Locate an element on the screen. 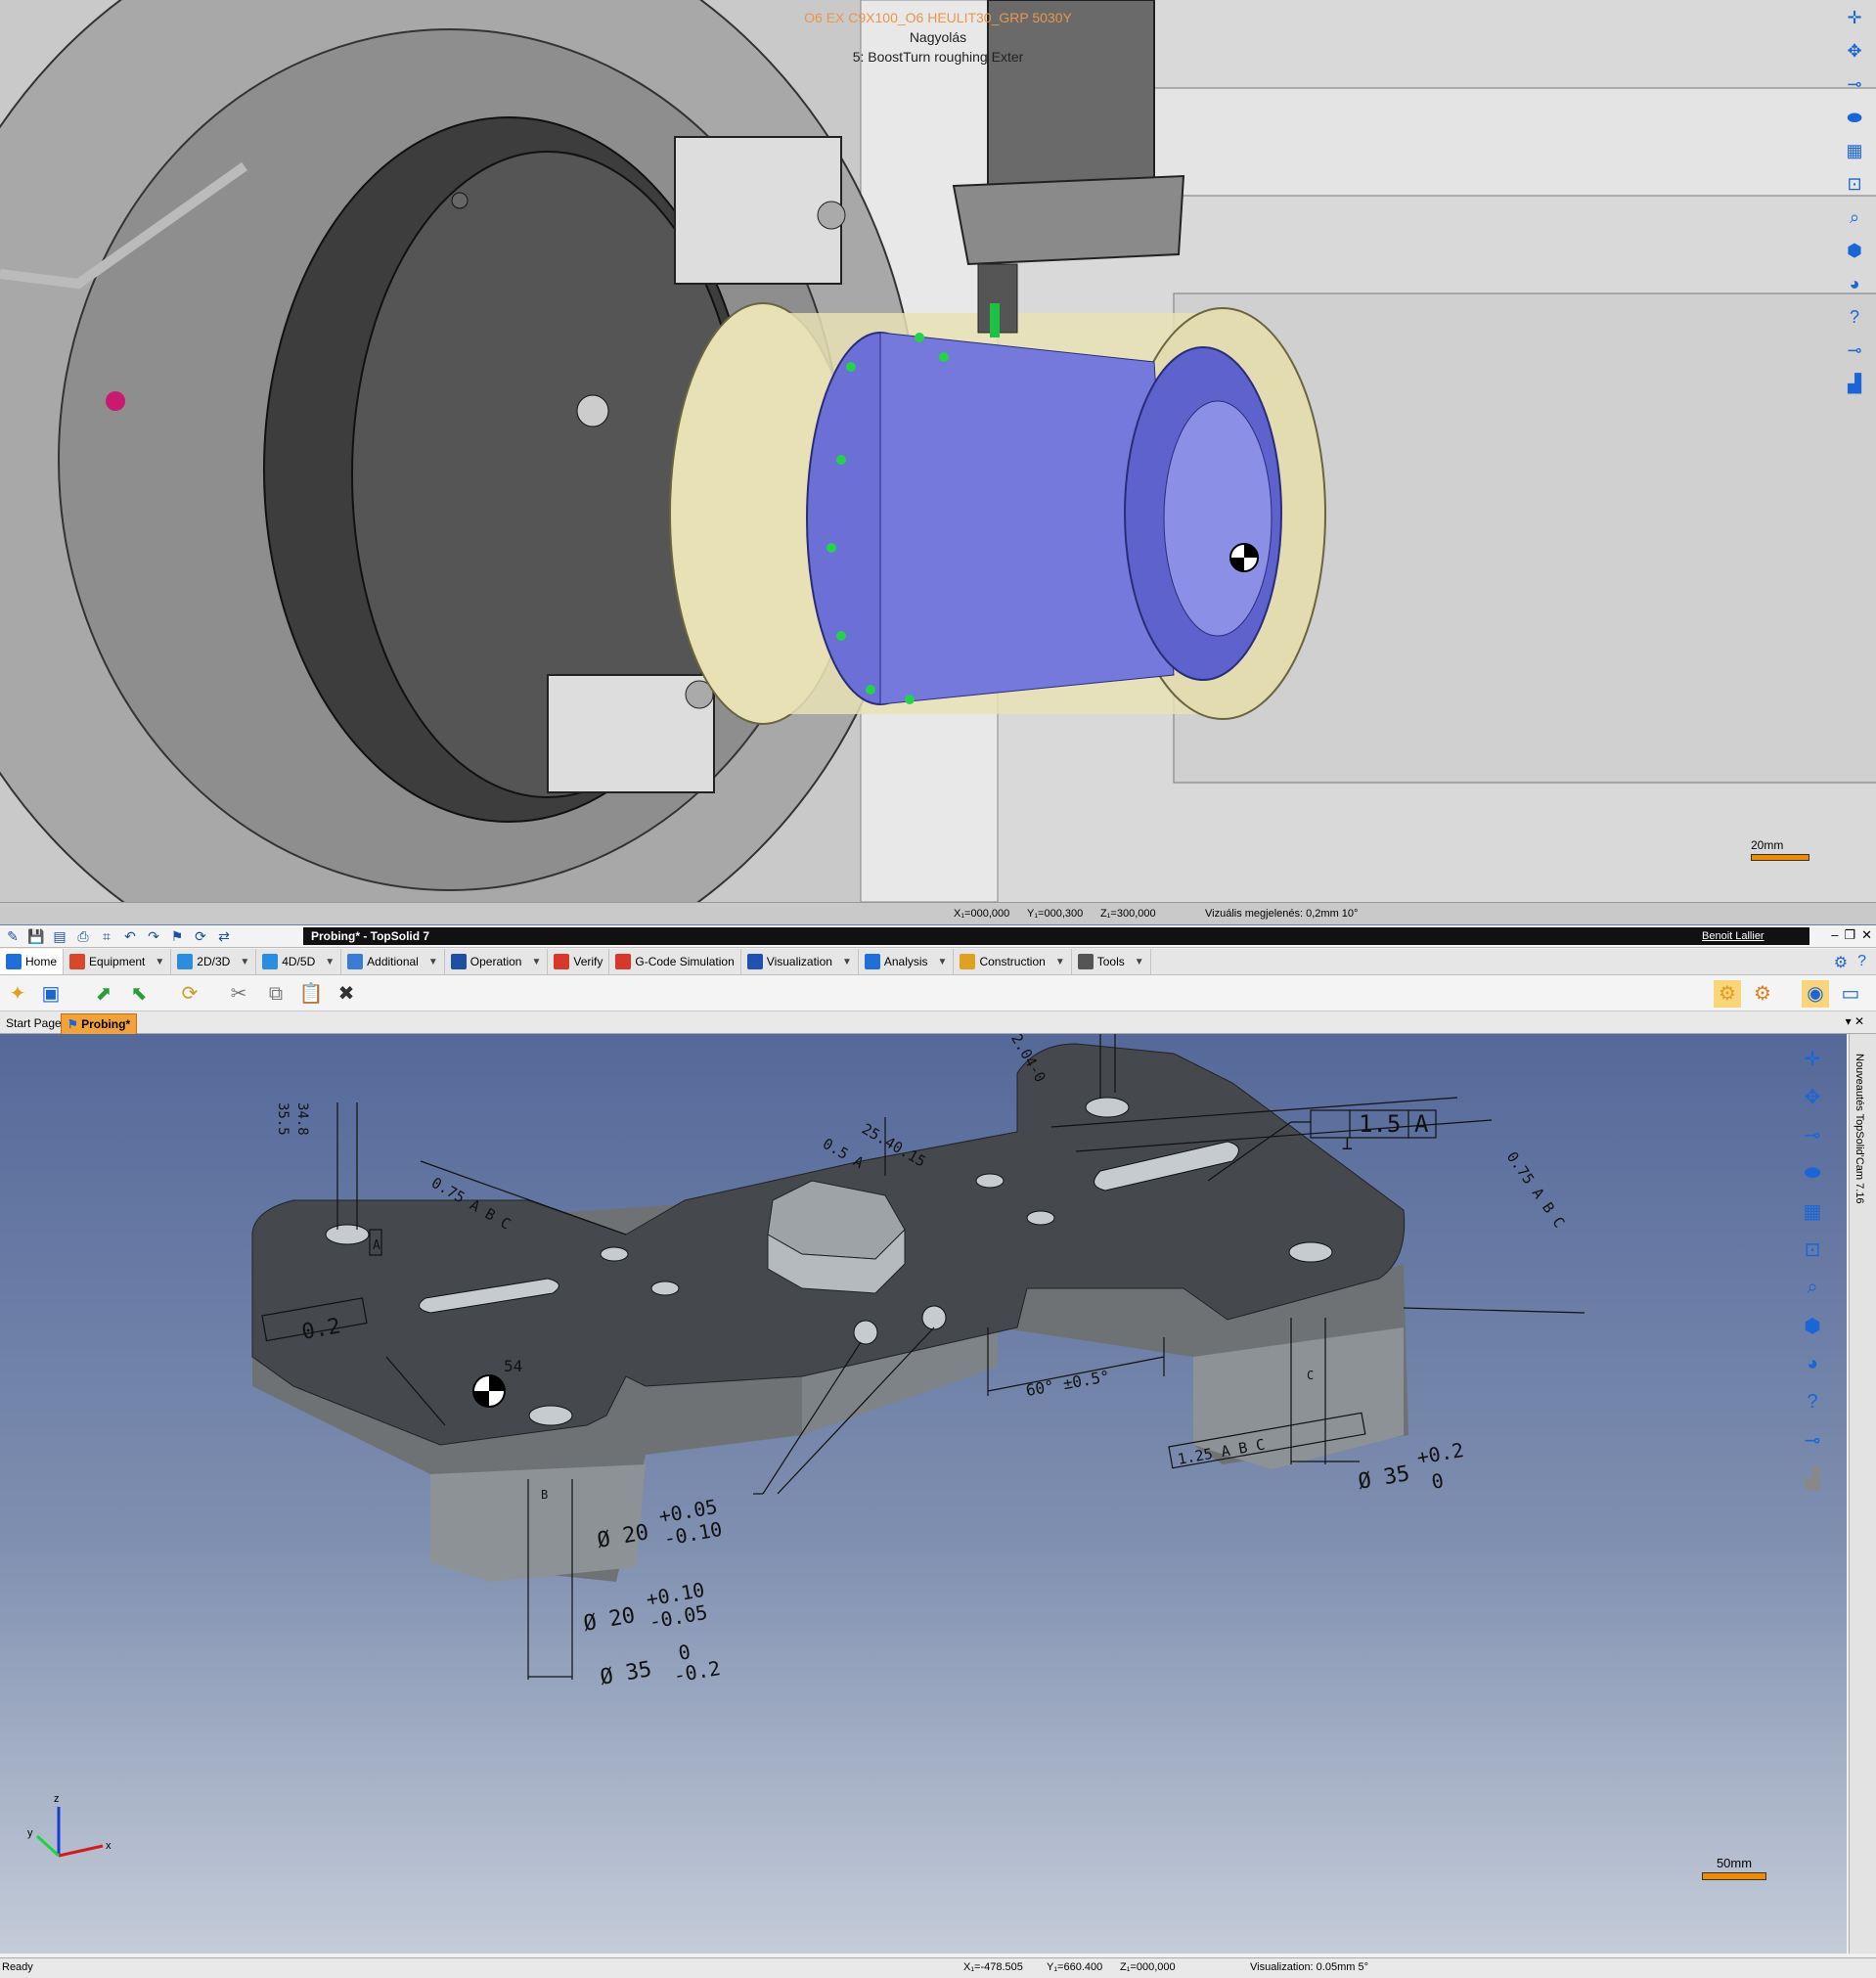 This screenshot has height=1978, width=1876. move-axis-icon: ✛ is located at coordinates (1854, 17).